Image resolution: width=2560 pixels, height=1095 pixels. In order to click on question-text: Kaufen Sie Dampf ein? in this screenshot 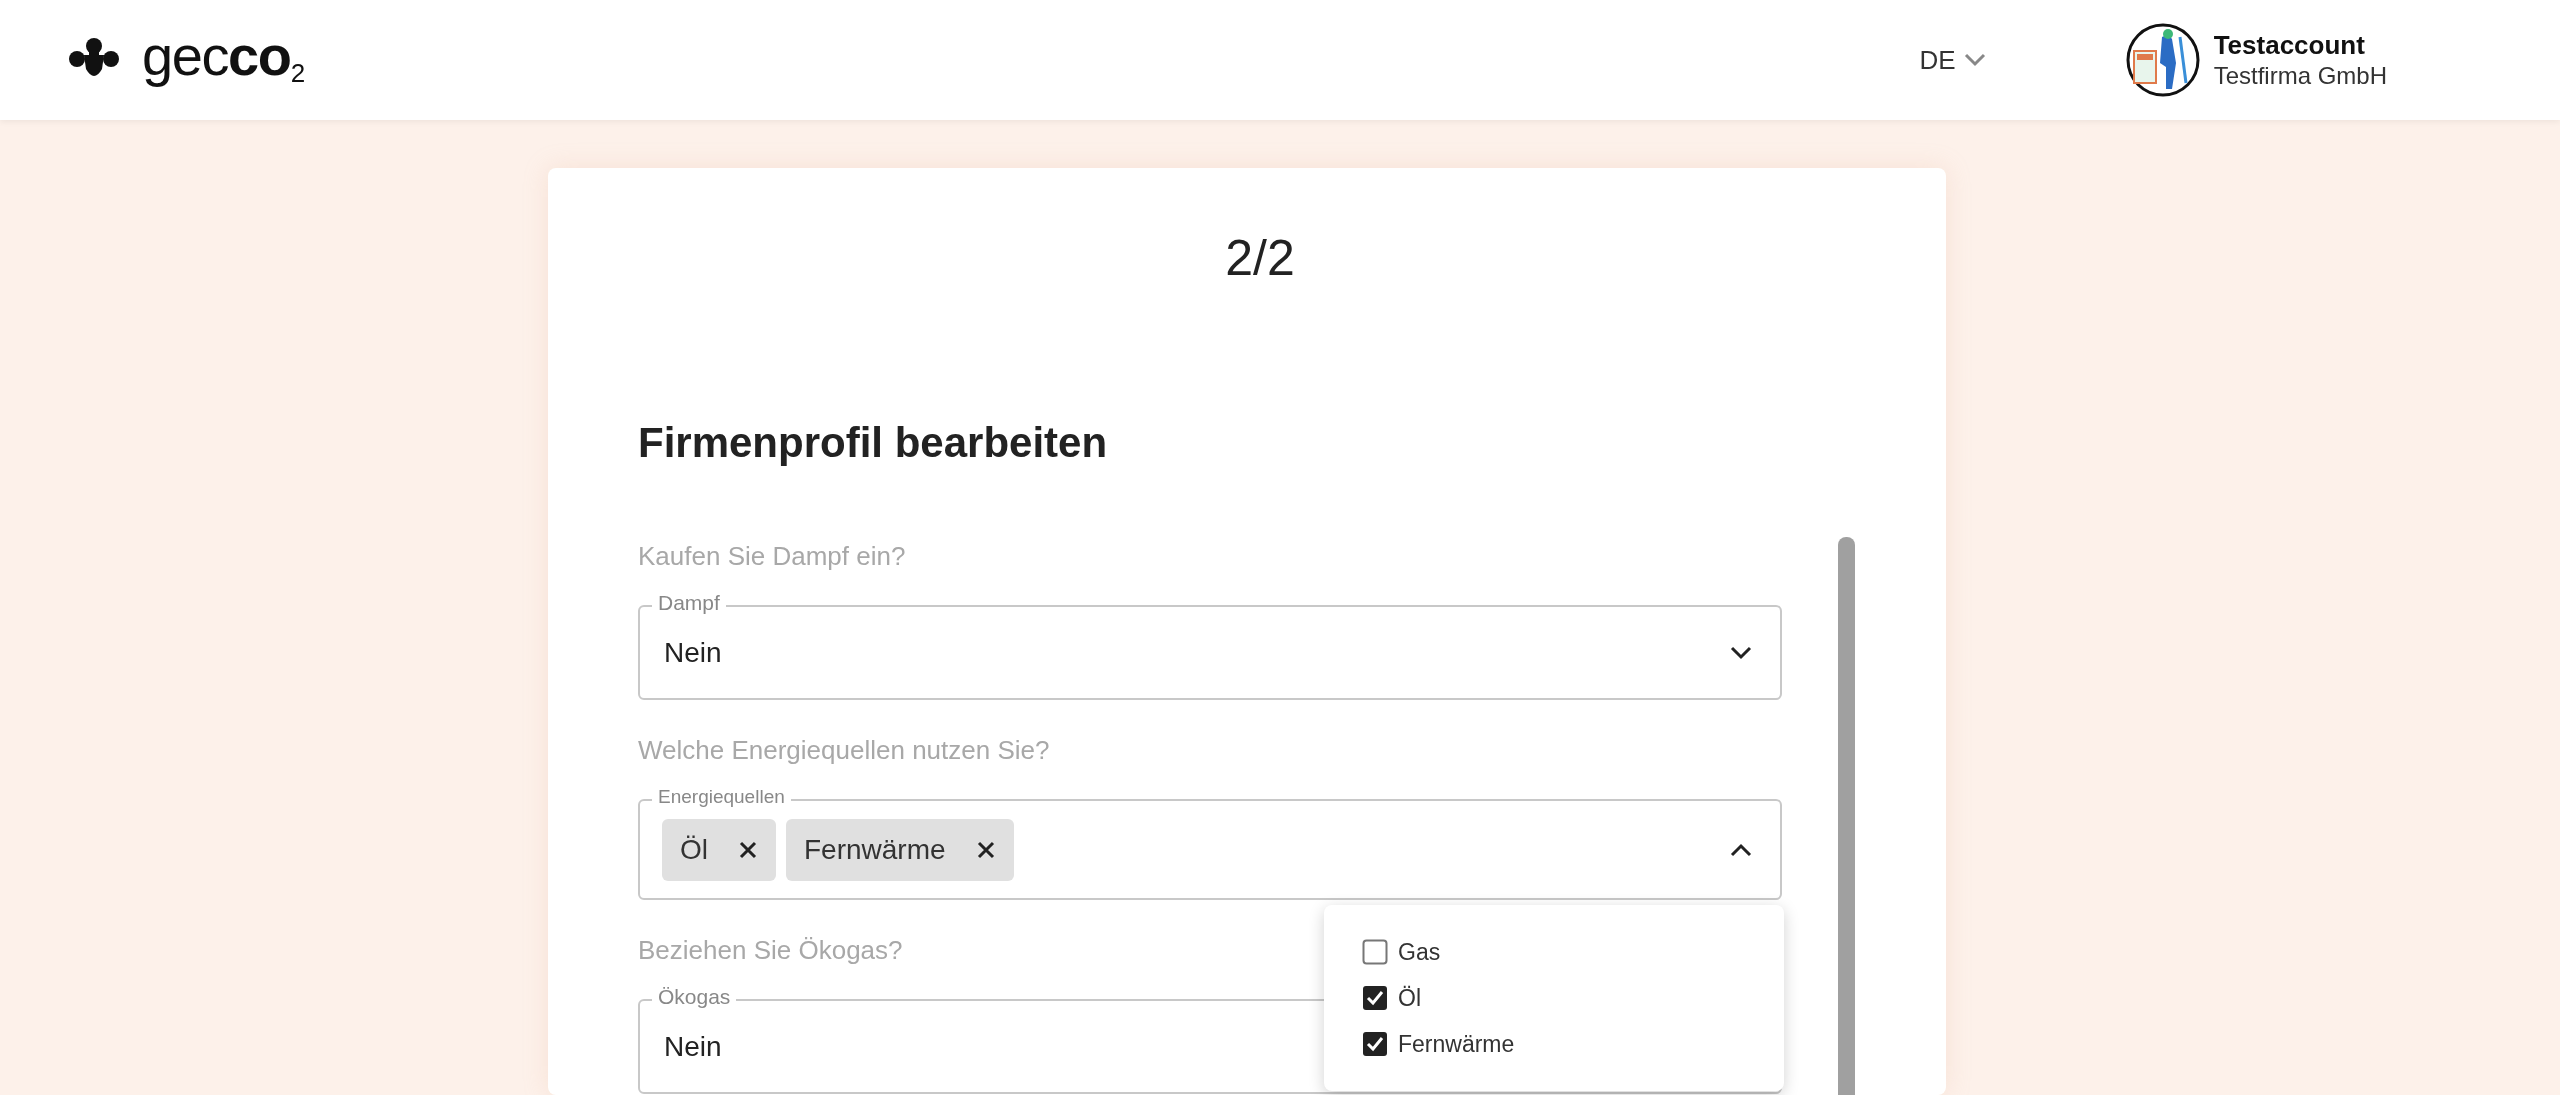, I will do `click(772, 556)`.